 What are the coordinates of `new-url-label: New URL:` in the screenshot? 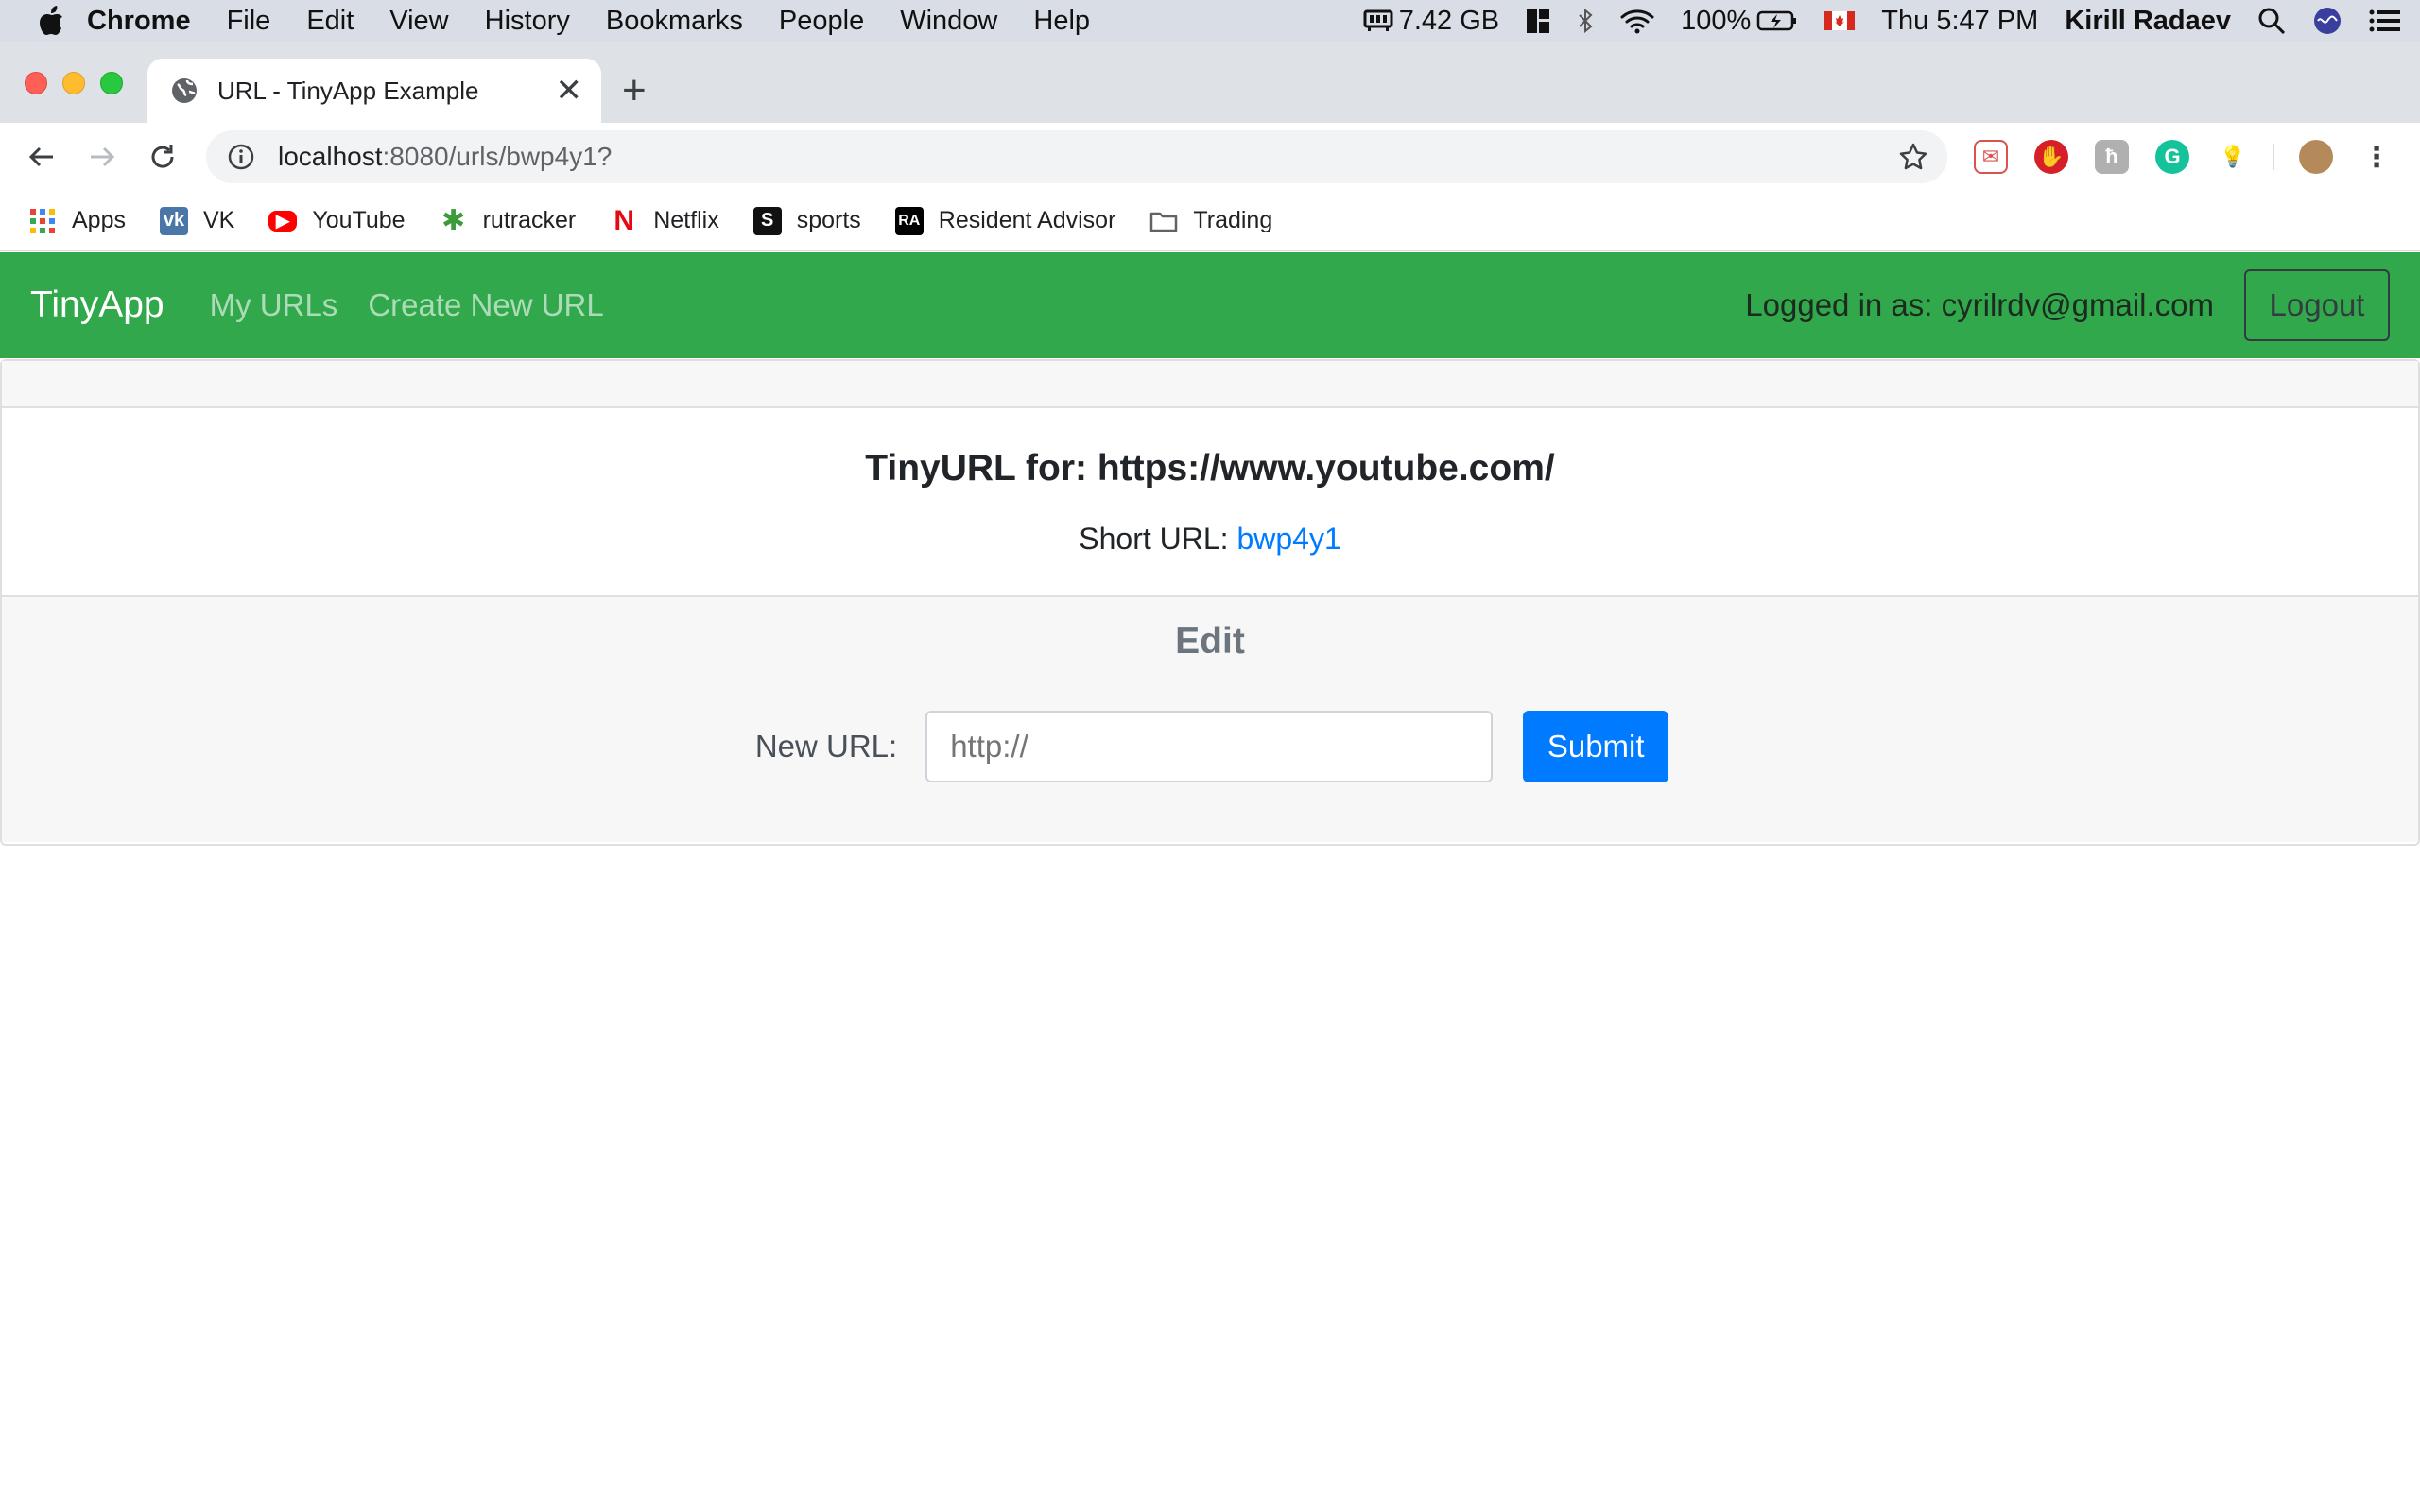 It's located at (826, 746).